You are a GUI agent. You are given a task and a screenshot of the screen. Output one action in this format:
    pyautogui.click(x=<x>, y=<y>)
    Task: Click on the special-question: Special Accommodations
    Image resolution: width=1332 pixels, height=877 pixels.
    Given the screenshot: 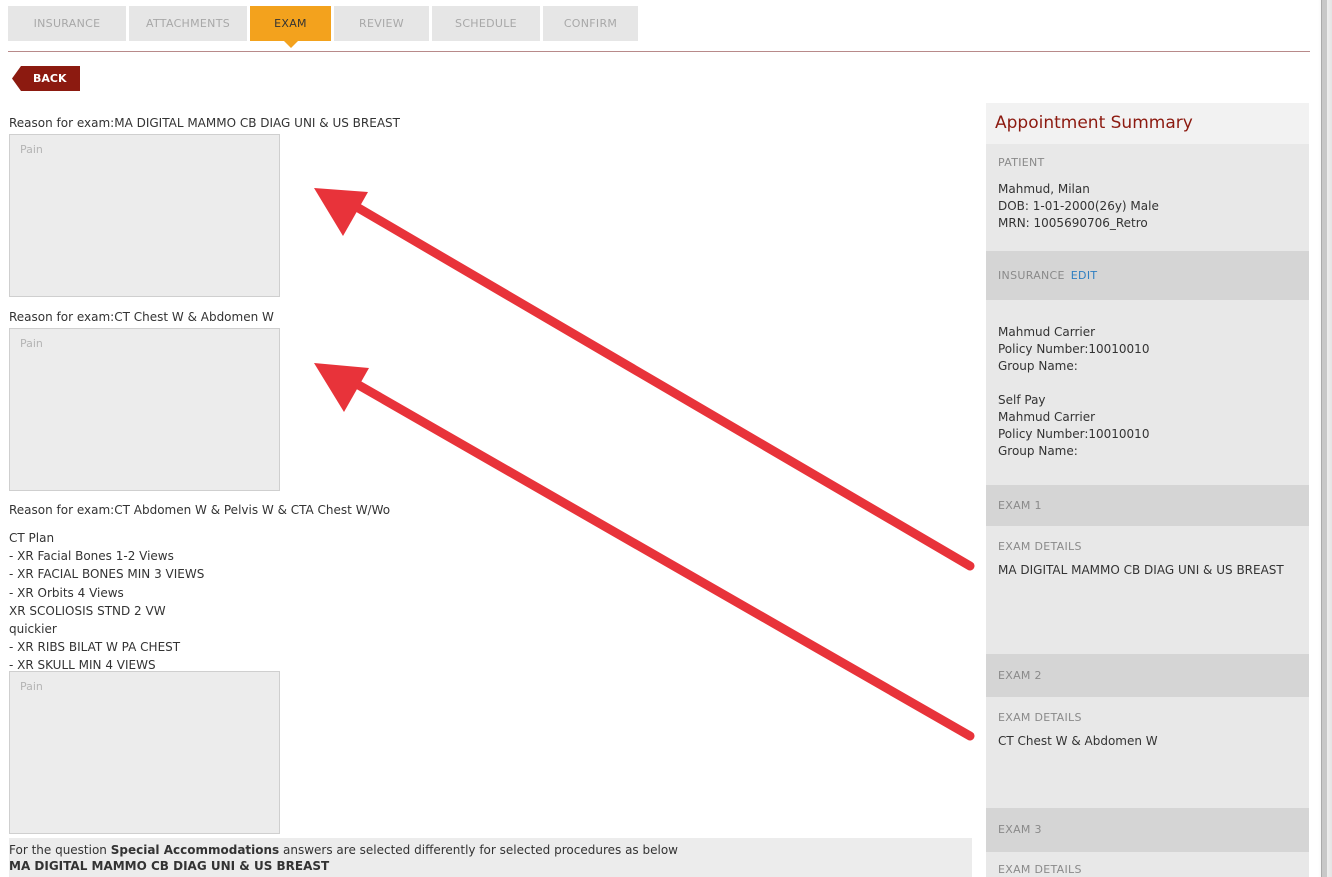 What is the action you would take?
    pyautogui.click(x=195, y=850)
    